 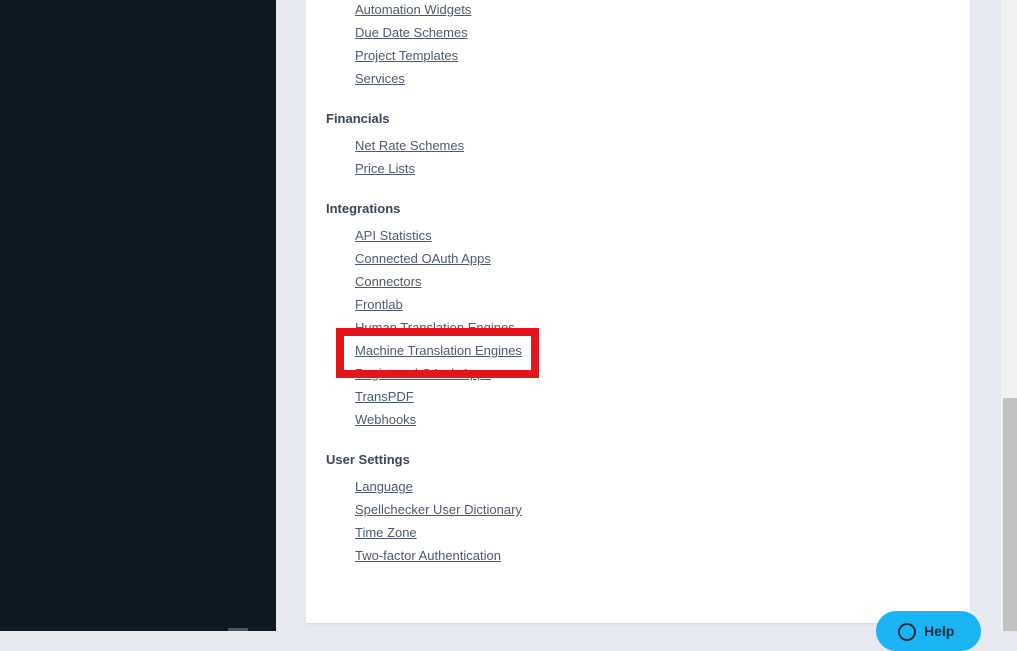 What do you see at coordinates (438, 168) in the screenshot?
I see `link-price-lists: Price Lists` at bounding box center [438, 168].